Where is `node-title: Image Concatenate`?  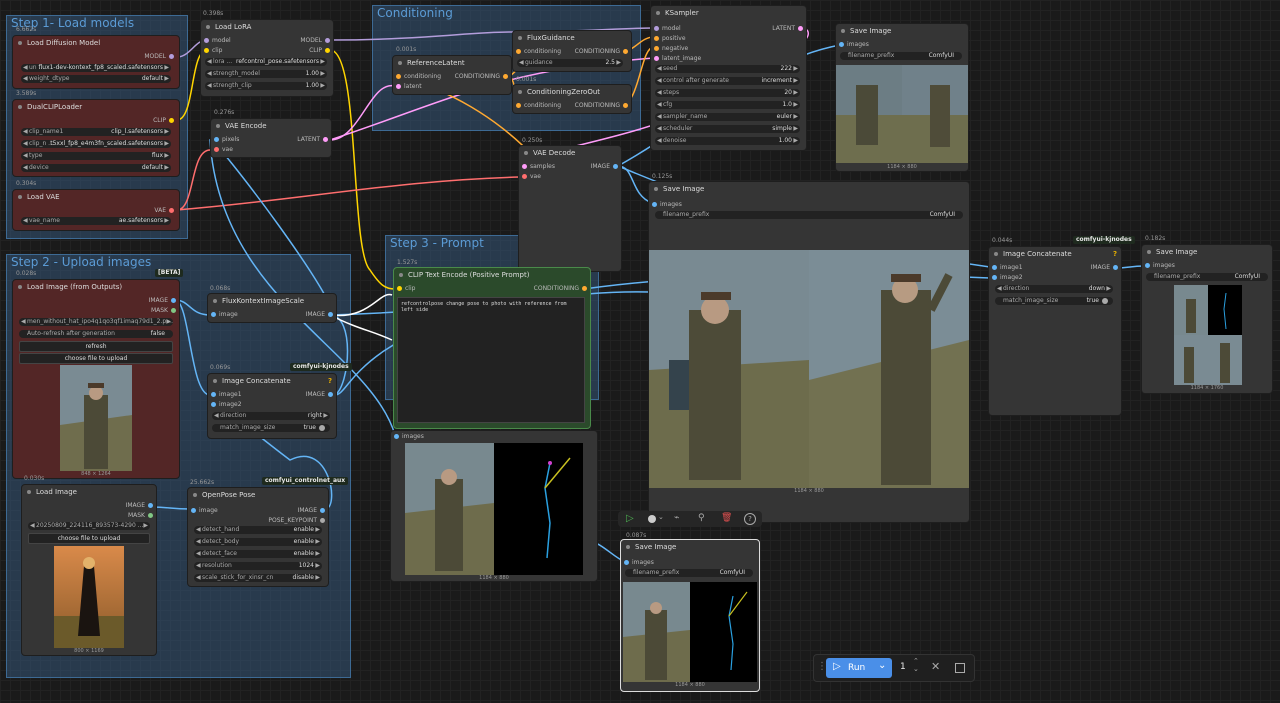 node-title: Image Concatenate is located at coordinates (272, 381).